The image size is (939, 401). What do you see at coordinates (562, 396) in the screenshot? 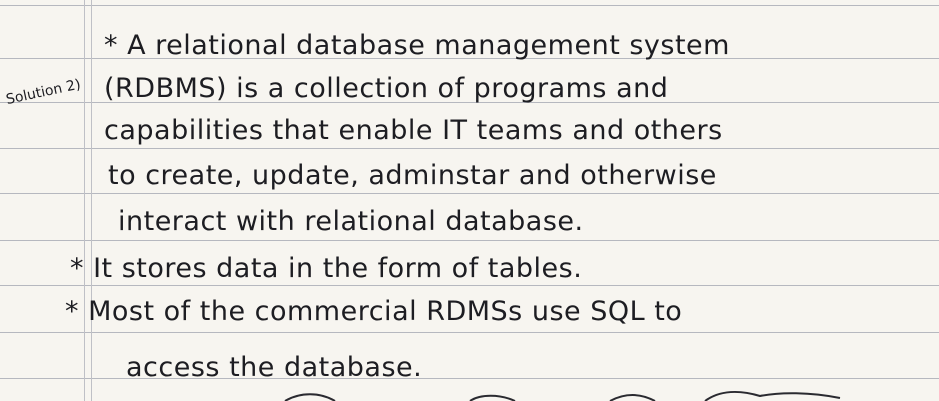
I see `cut-off-handwriting` at bounding box center [562, 396].